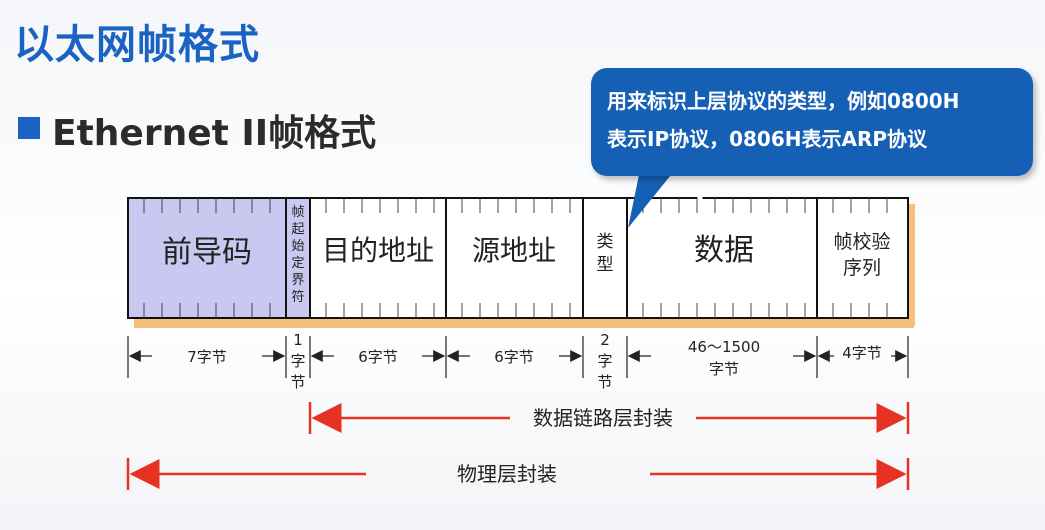  I want to click on size-src: 6字节, so click(514, 357).